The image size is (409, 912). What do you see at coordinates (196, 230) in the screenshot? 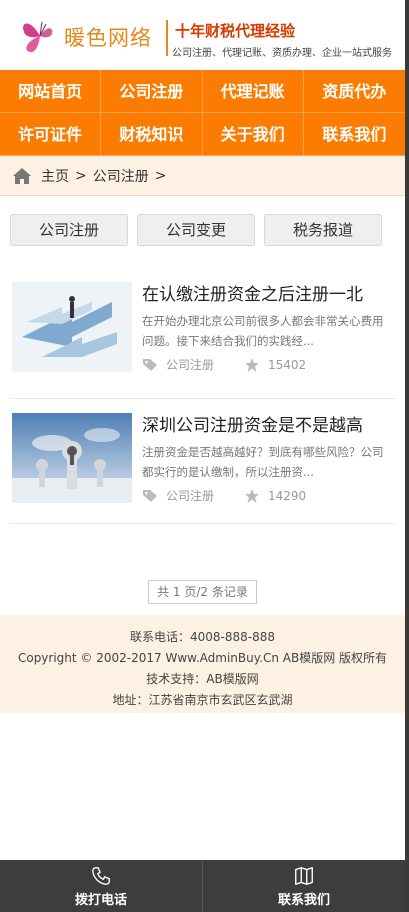
I see `tab-company-change: 公司变更` at bounding box center [196, 230].